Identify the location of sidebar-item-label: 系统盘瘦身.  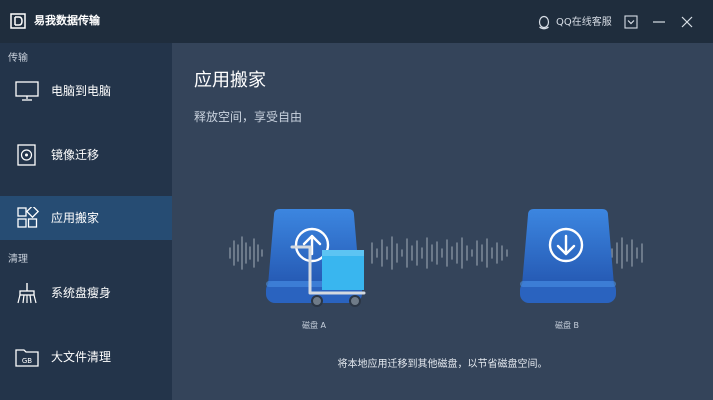
(81, 293).